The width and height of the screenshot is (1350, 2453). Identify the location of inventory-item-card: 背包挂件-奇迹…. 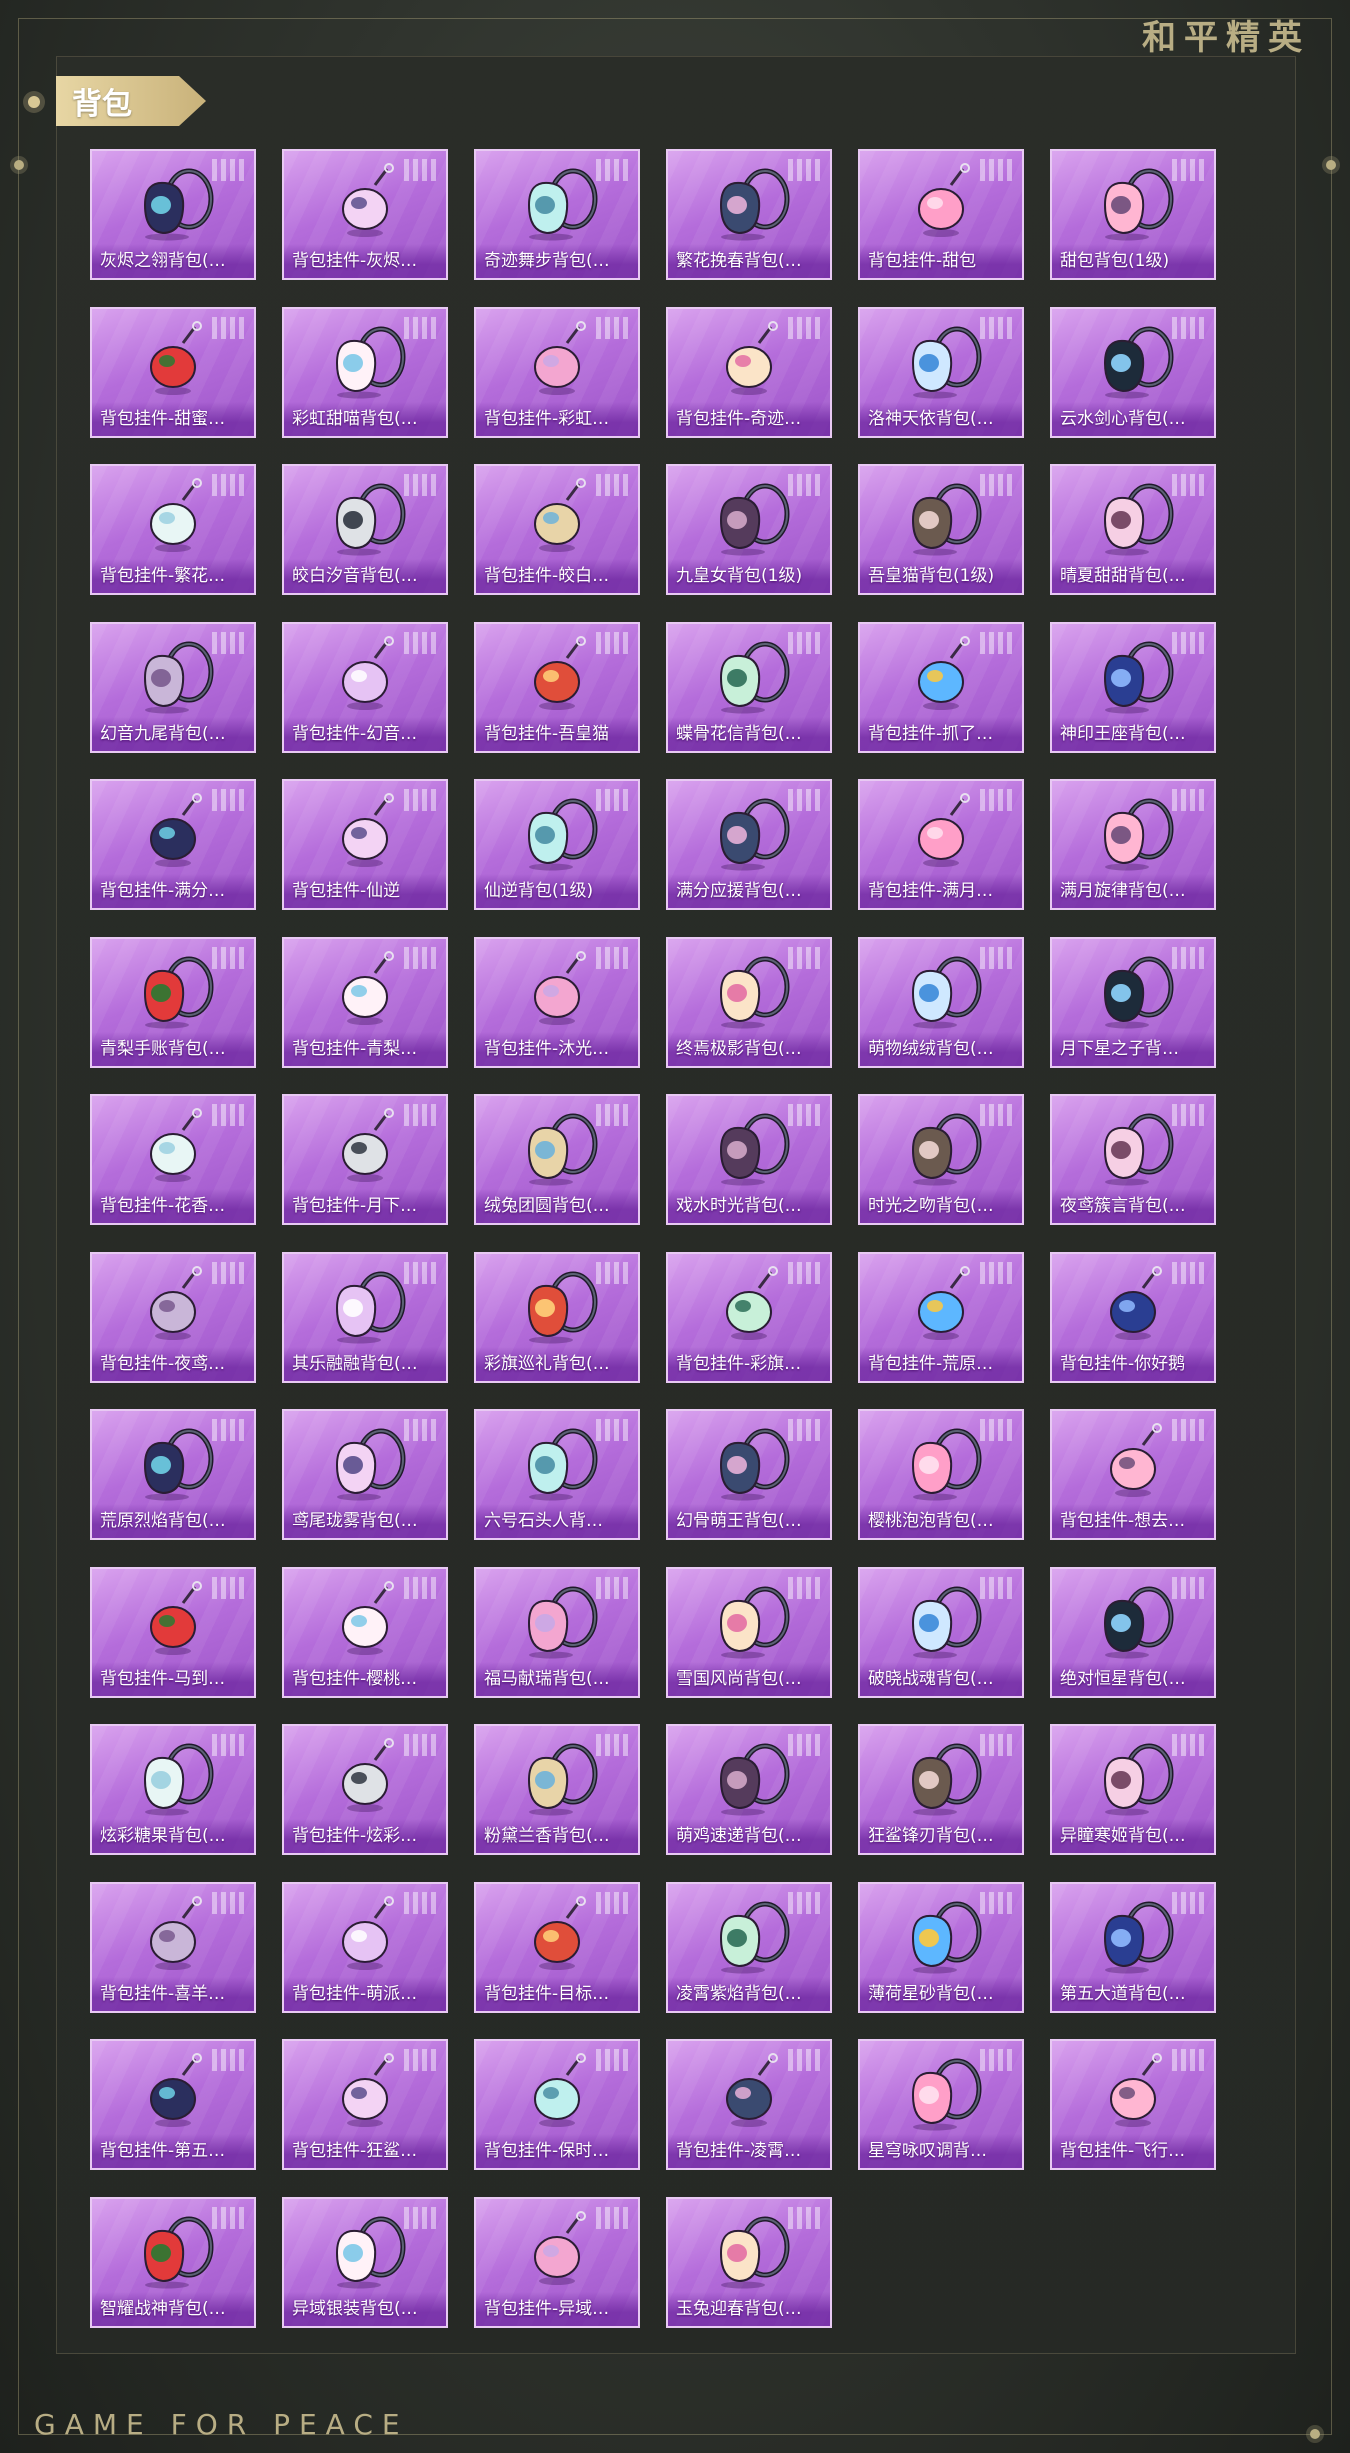
(749, 372).